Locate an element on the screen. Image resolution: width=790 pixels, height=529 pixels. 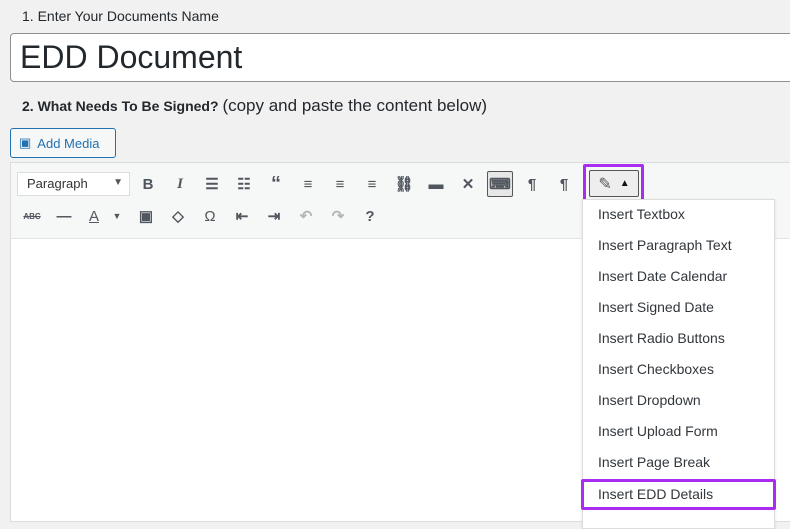
strikethrough-icon: ABC is located at coordinates (32, 216).